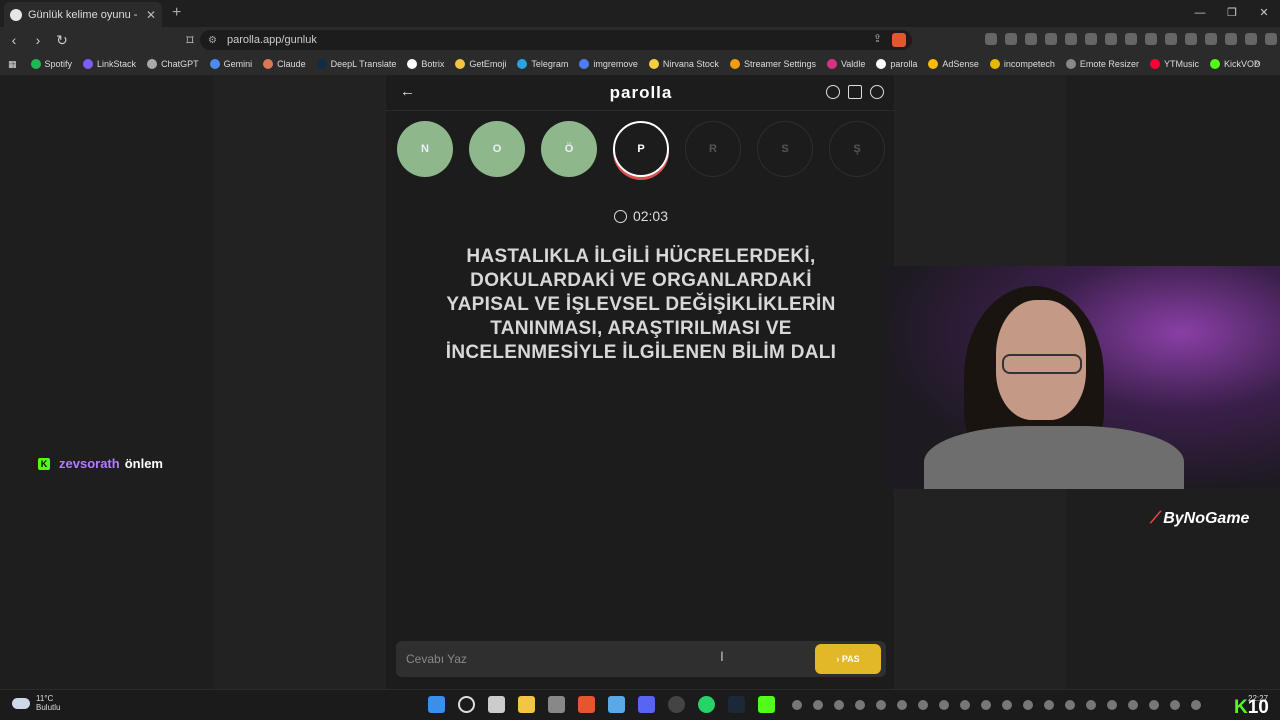 This screenshot has width=1280, height=720. What do you see at coordinates (1102, 64) in the screenshot?
I see `bookmark-item: Emote Resizer` at bounding box center [1102, 64].